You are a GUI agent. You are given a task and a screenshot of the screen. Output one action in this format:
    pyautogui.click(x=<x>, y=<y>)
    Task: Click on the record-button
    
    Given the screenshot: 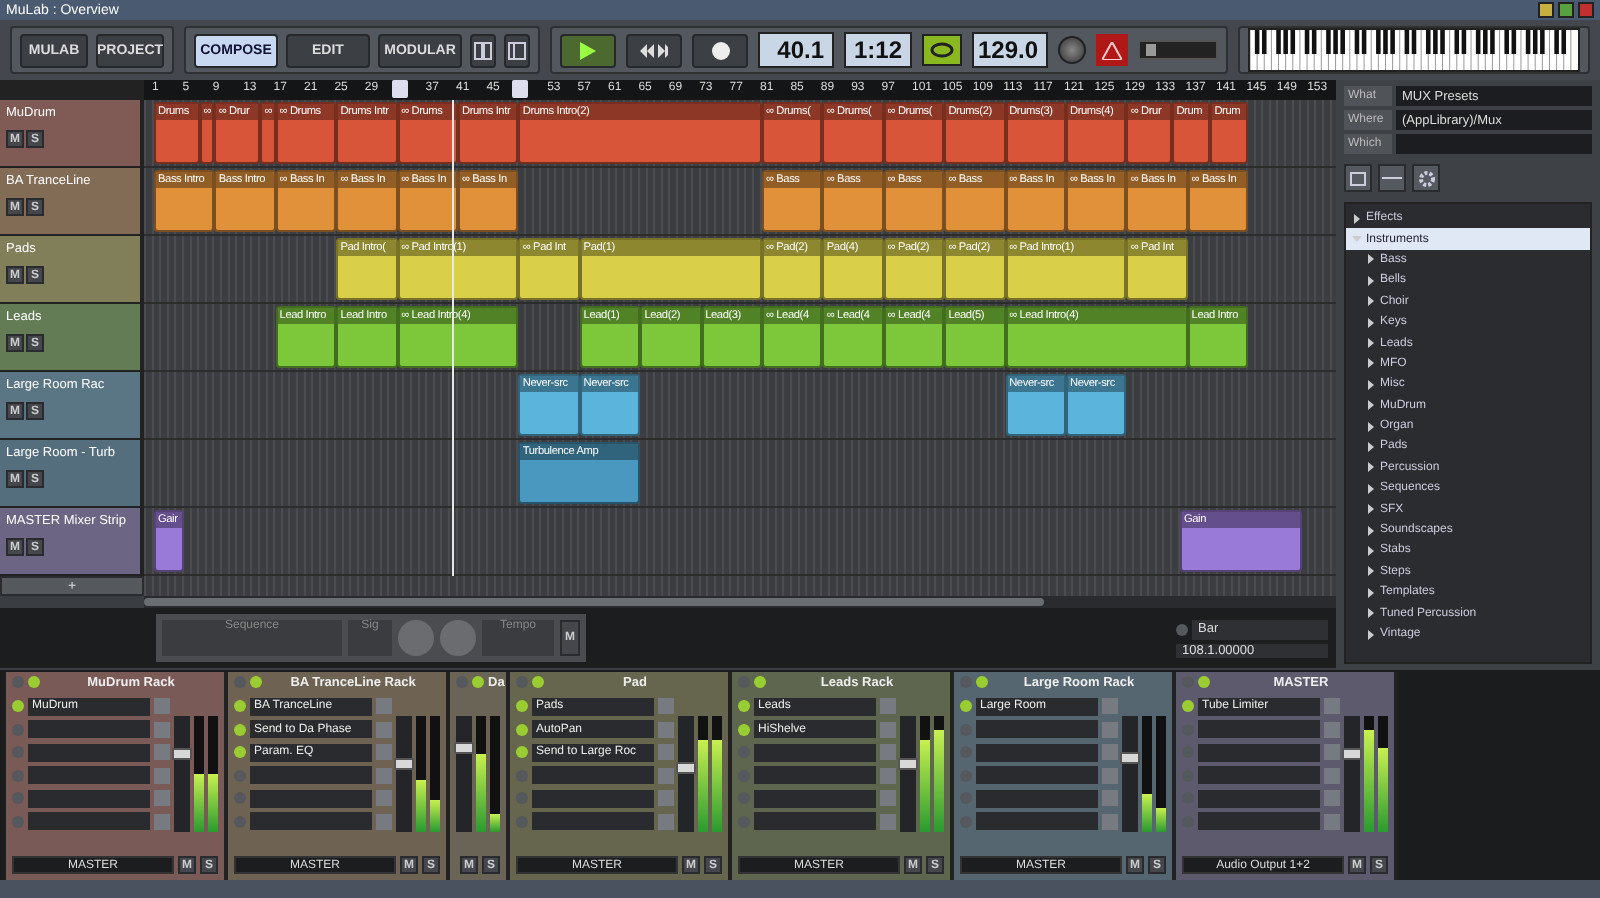 What is the action you would take?
    pyautogui.click(x=720, y=50)
    